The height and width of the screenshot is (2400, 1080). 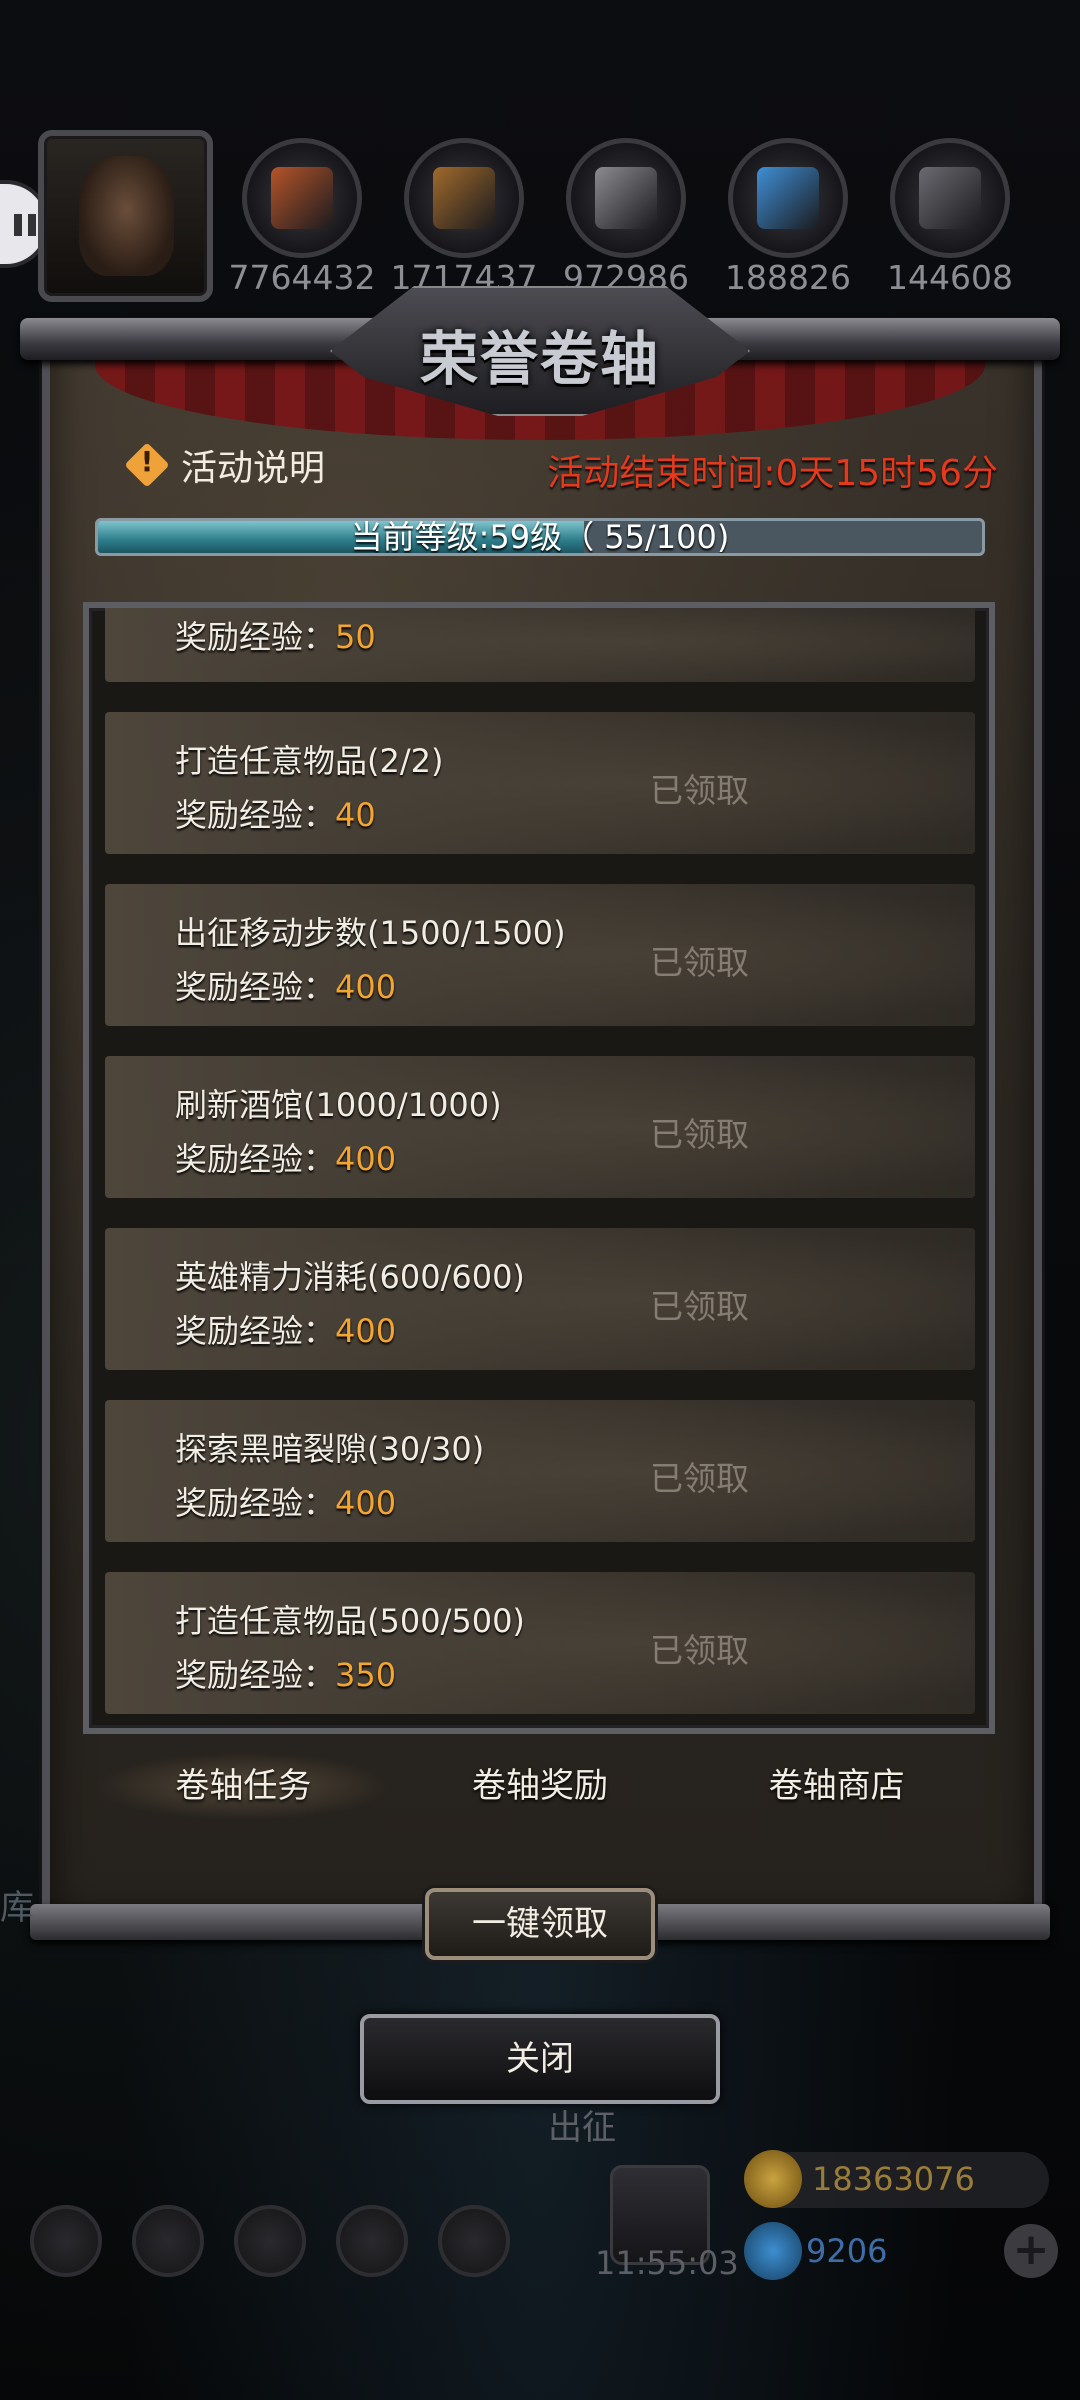 What do you see at coordinates (309, 761) in the screenshot?
I see `task-name: 打造任意物品(2/2)` at bounding box center [309, 761].